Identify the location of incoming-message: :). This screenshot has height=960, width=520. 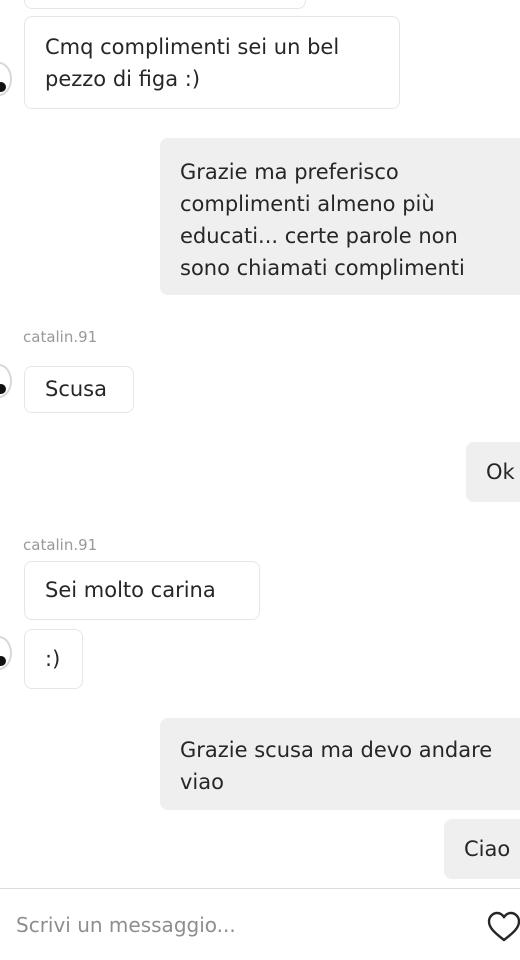
(53, 659).